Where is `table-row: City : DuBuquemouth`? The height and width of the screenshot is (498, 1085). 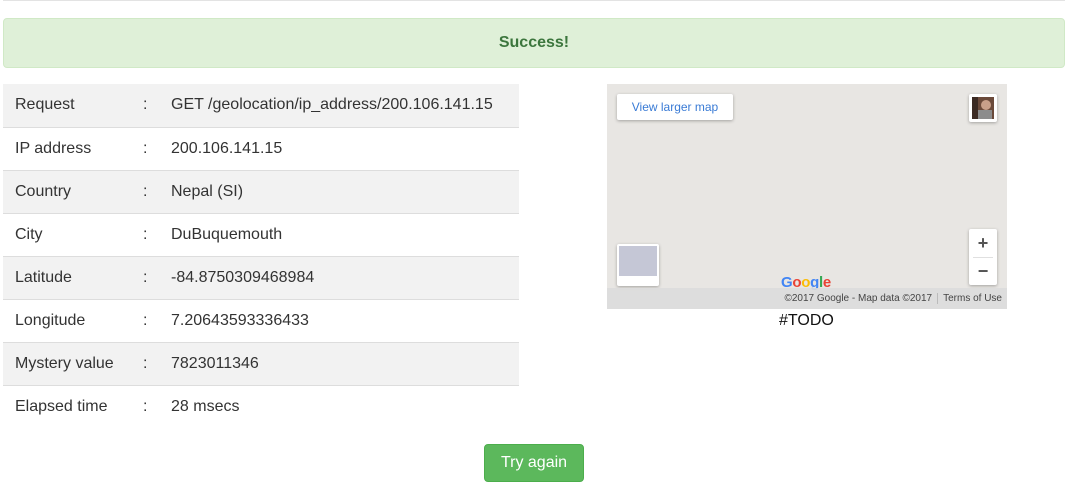 table-row: City : DuBuquemouth is located at coordinates (261, 234).